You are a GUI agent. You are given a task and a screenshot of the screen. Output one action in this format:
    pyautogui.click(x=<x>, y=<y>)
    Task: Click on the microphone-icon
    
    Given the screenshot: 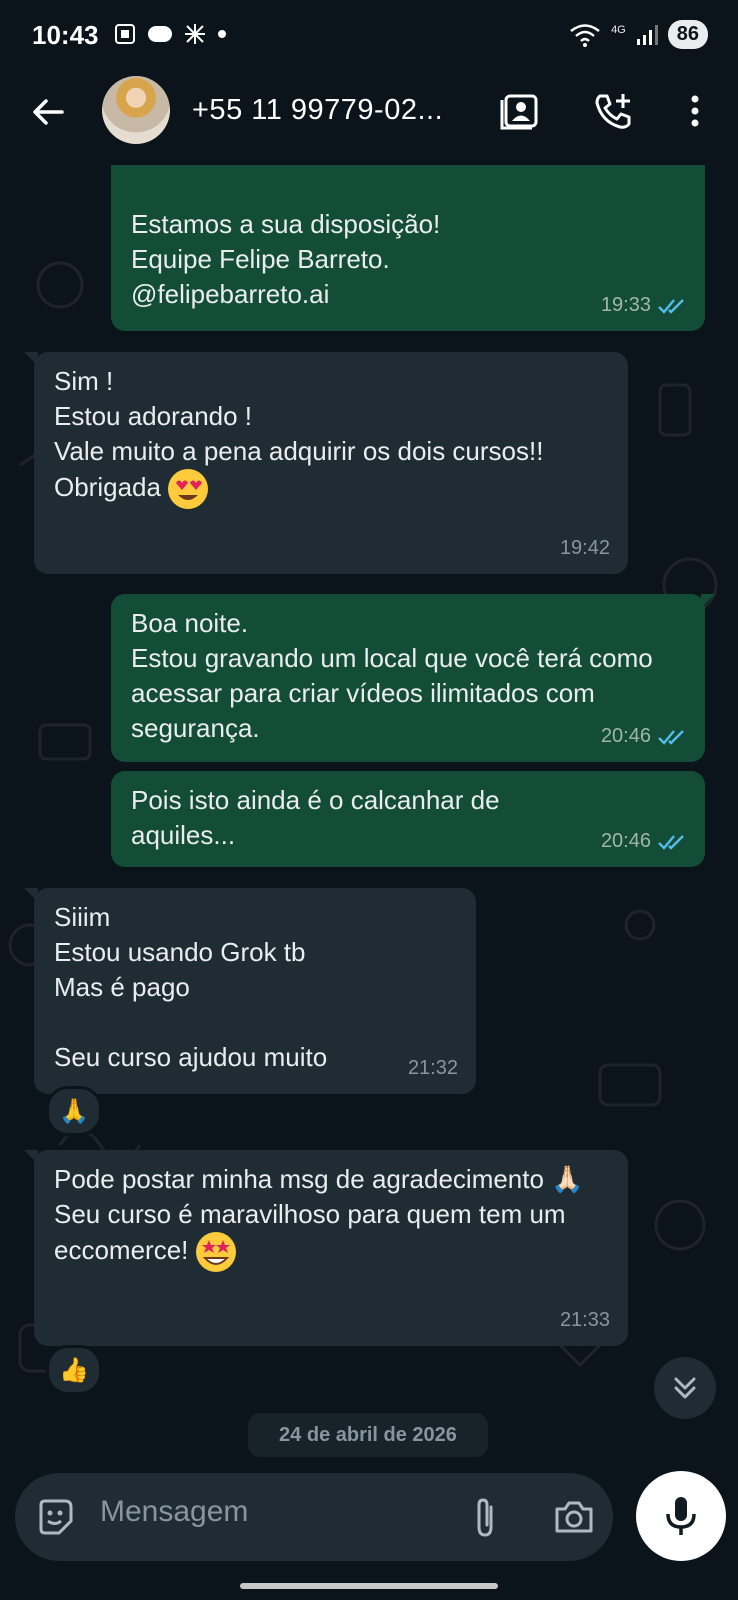 What is the action you would take?
    pyautogui.click(x=681, y=1516)
    